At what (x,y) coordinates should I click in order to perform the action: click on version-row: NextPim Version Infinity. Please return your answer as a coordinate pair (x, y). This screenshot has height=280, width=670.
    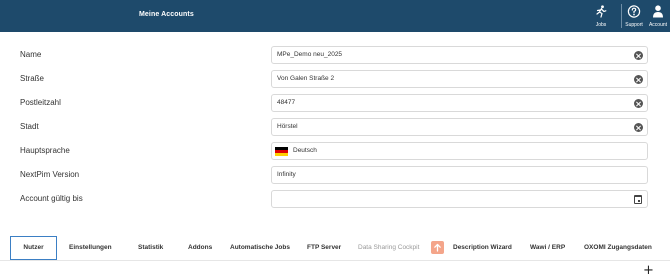
    Looking at the image, I should click on (335, 175).